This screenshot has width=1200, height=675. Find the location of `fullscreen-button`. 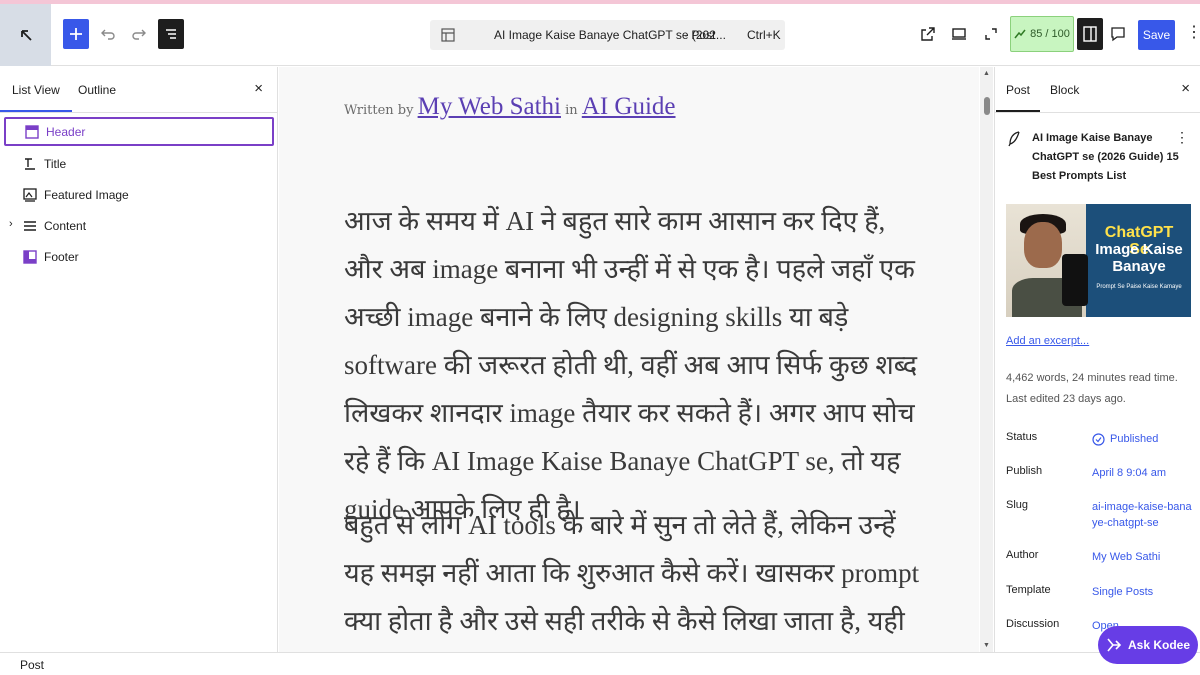

fullscreen-button is located at coordinates (991, 34).